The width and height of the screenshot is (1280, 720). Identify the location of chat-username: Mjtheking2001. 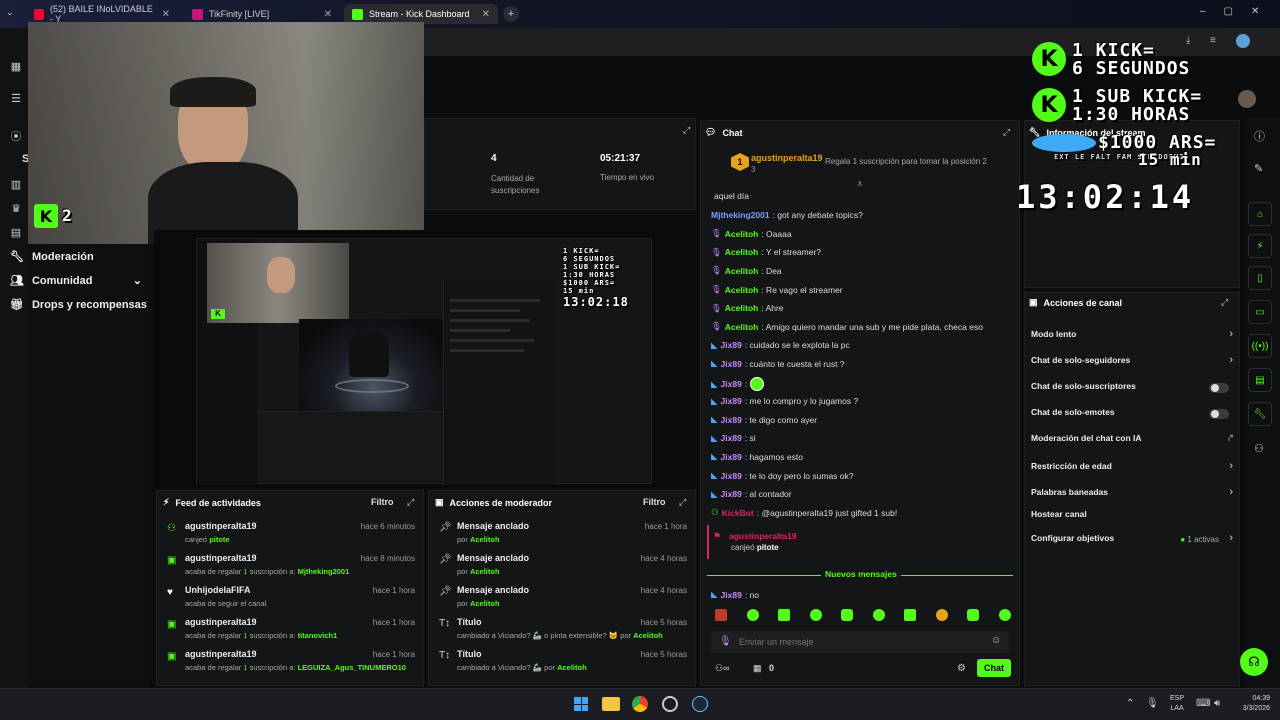
(740, 215).